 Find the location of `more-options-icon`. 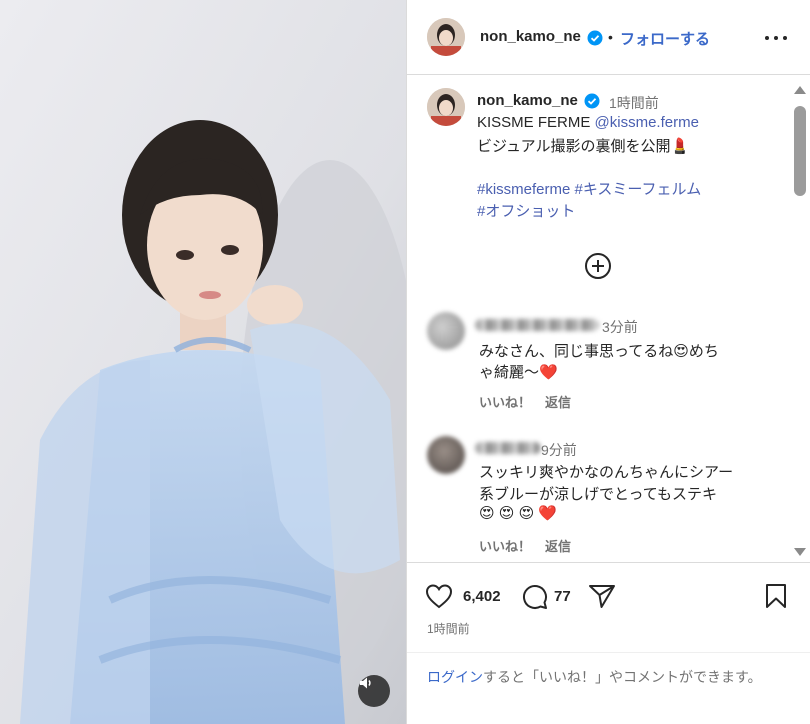

more-options-icon is located at coordinates (776, 38).